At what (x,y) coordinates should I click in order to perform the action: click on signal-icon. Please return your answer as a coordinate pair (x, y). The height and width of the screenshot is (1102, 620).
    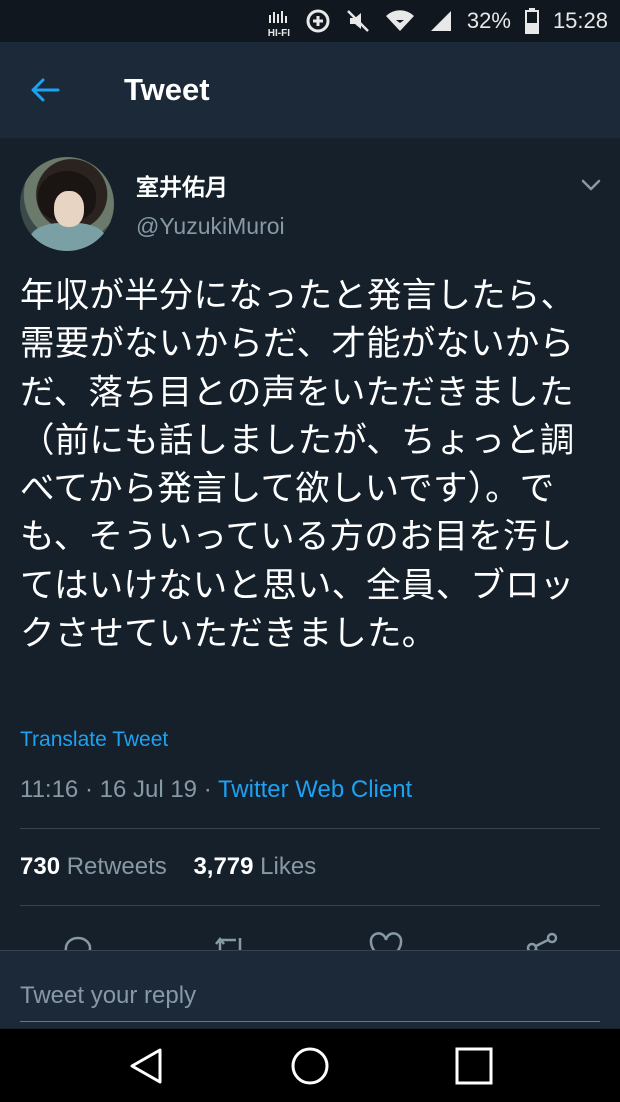
    Looking at the image, I should click on (441, 21).